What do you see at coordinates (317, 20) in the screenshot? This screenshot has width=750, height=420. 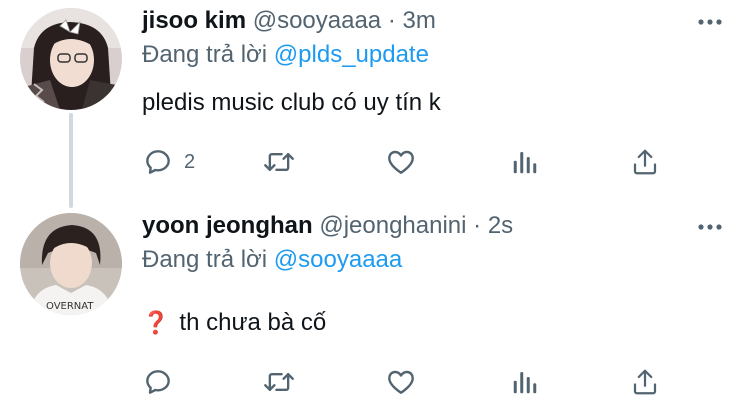 I see `user-handle: @sooyaaaa` at bounding box center [317, 20].